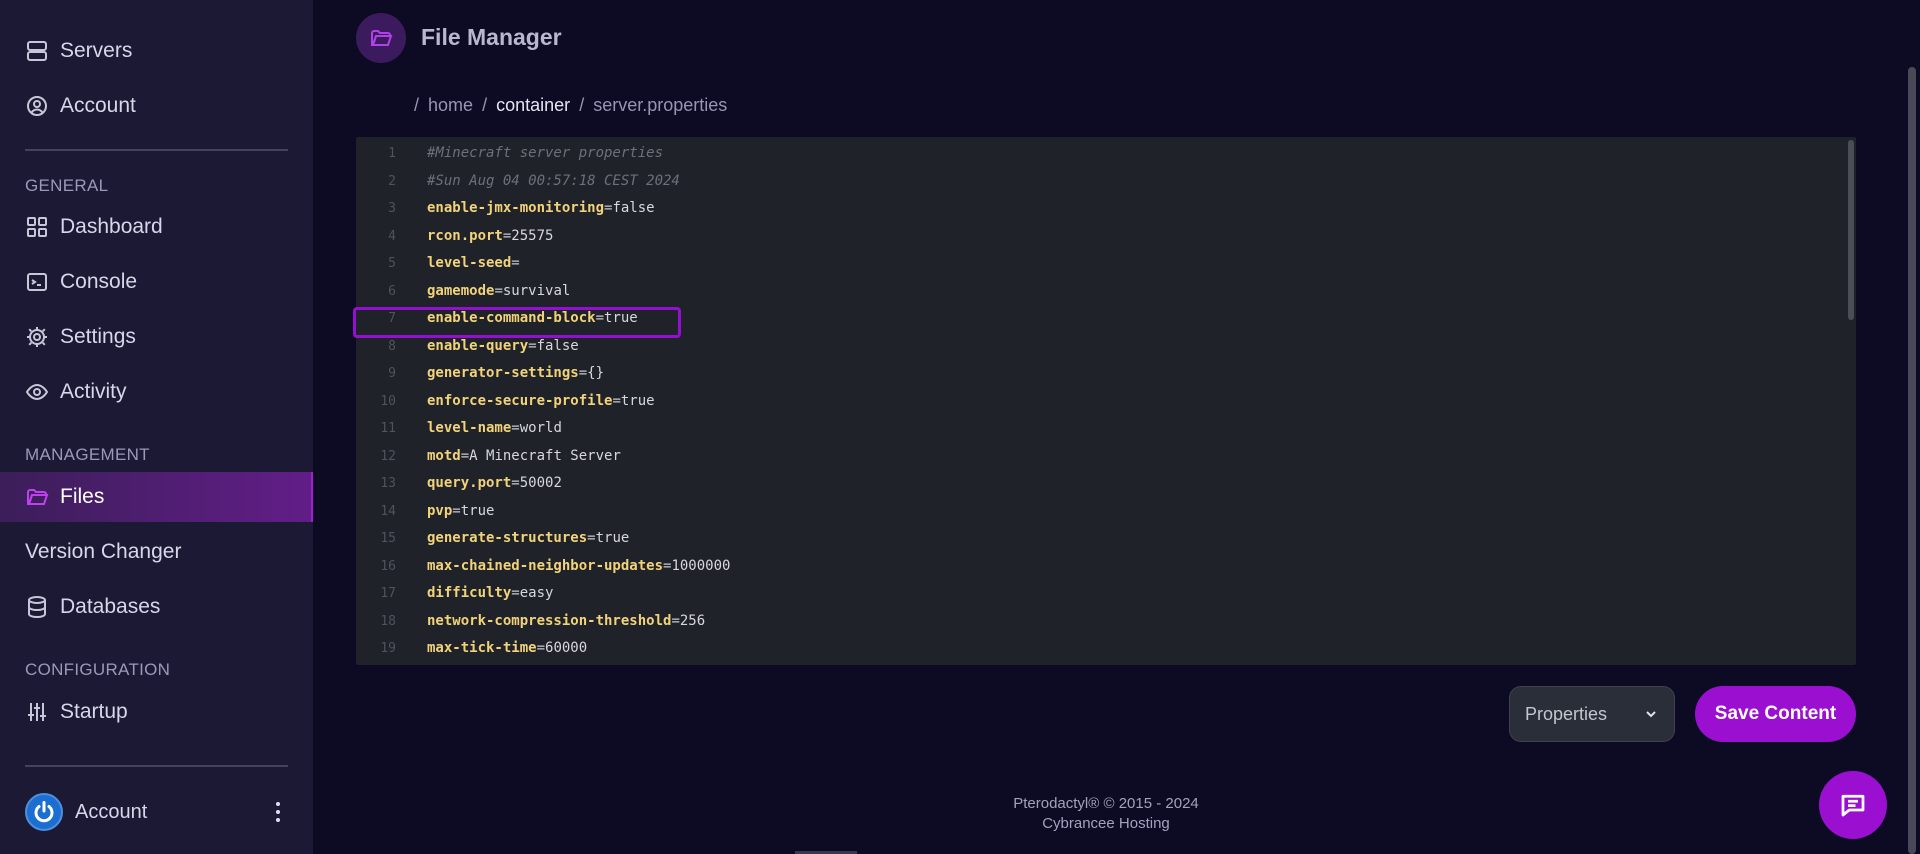 The width and height of the screenshot is (1920, 854). What do you see at coordinates (1851, 230) in the screenshot?
I see `editor-scrollbar-thumb` at bounding box center [1851, 230].